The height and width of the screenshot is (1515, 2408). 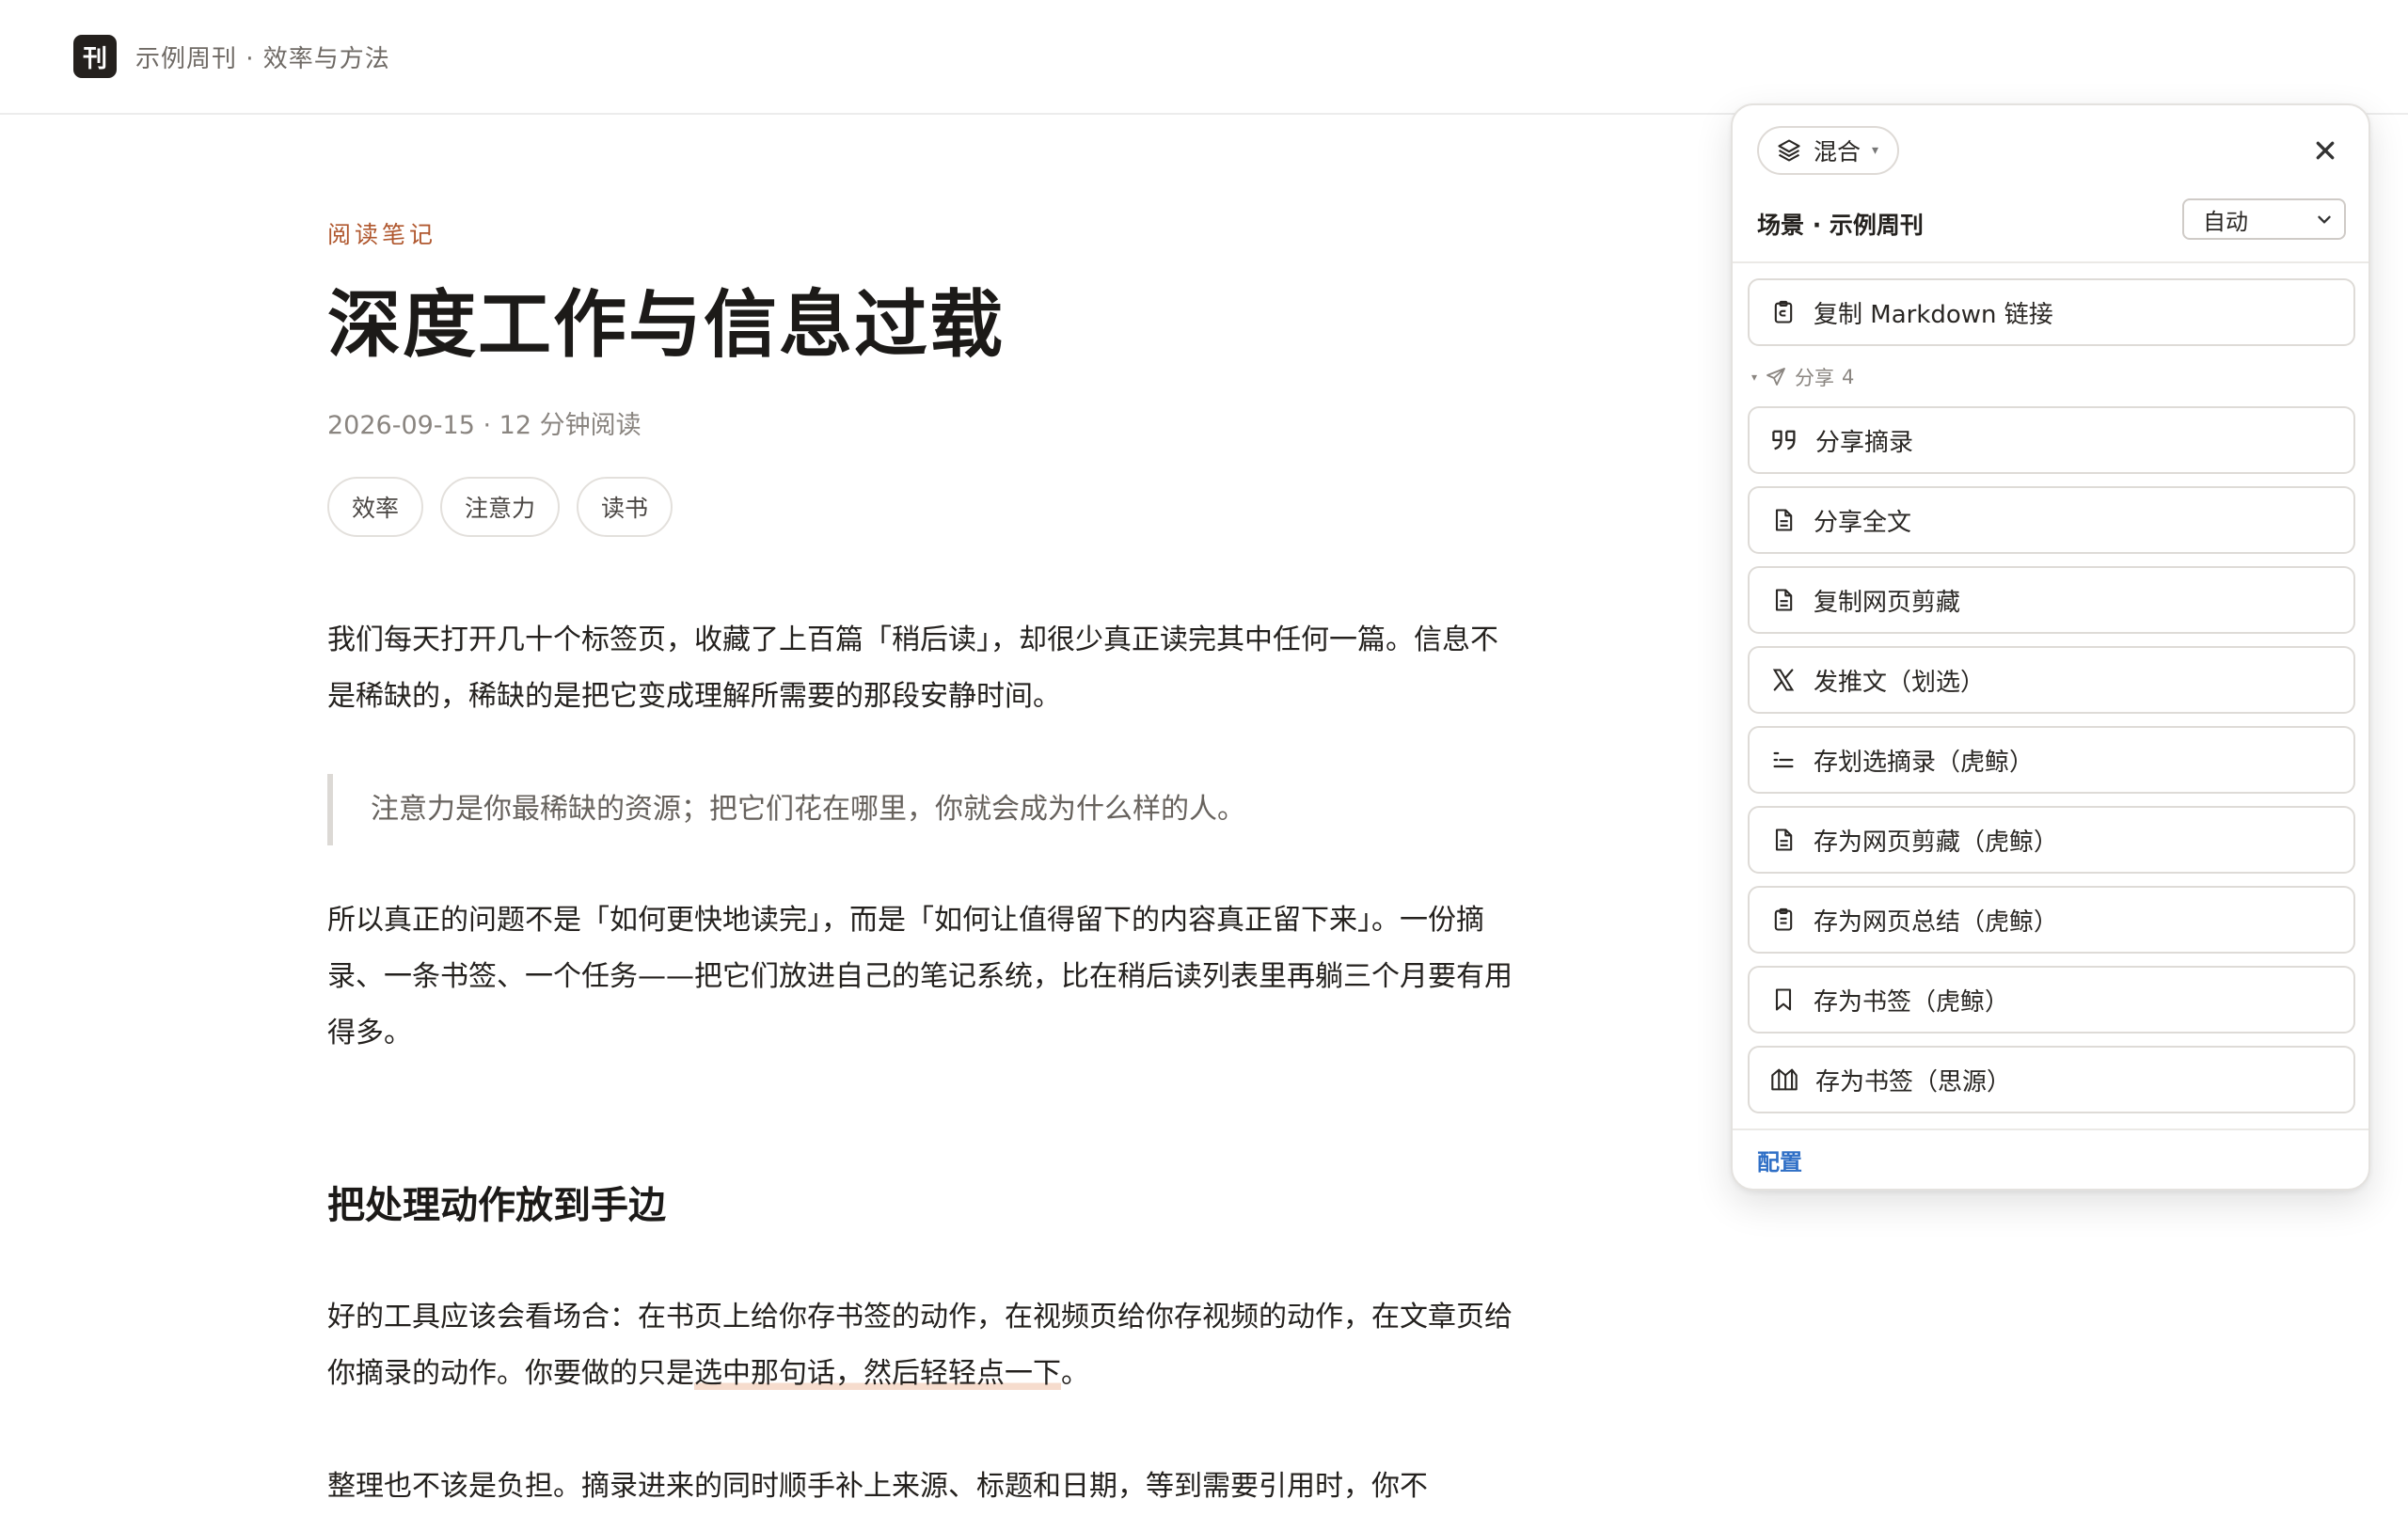 What do you see at coordinates (925, 809) in the screenshot?
I see `blockquote: 注意力是你最稀缺的资源；把它们花在哪里，你就会成为什么样的人。` at bounding box center [925, 809].